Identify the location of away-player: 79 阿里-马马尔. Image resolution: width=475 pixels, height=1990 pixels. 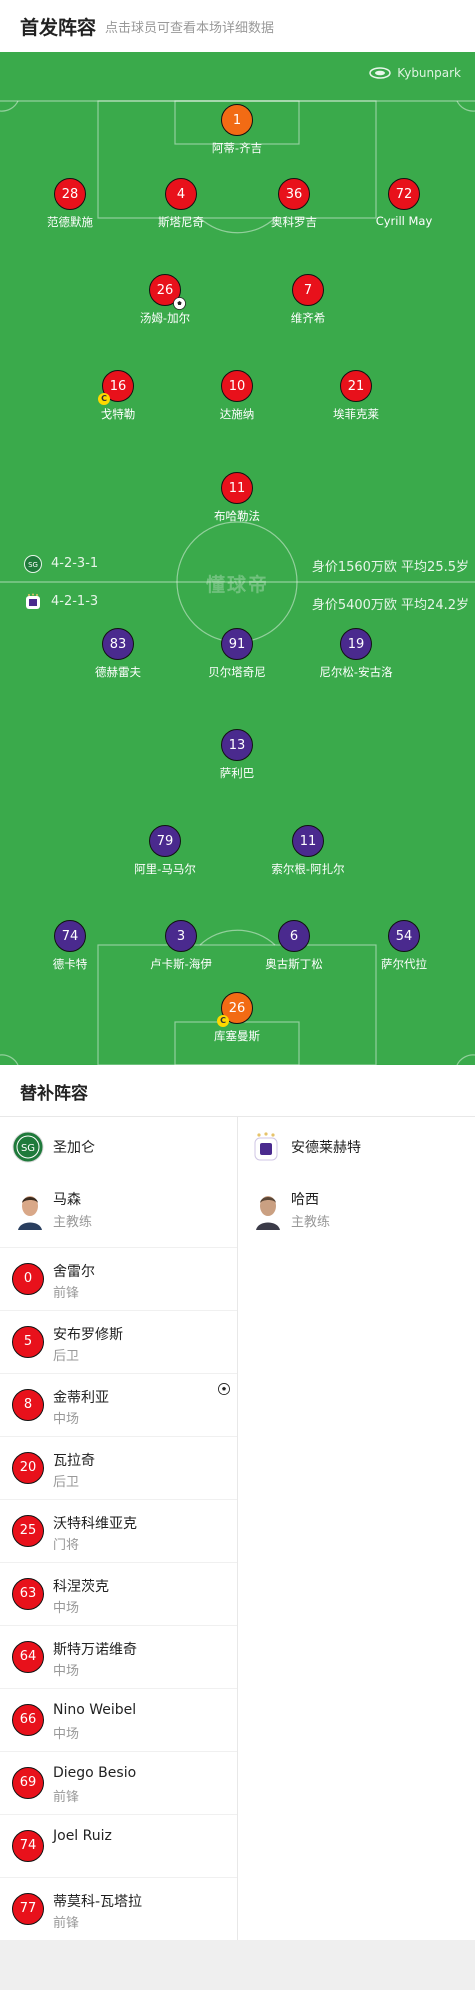
(165, 851).